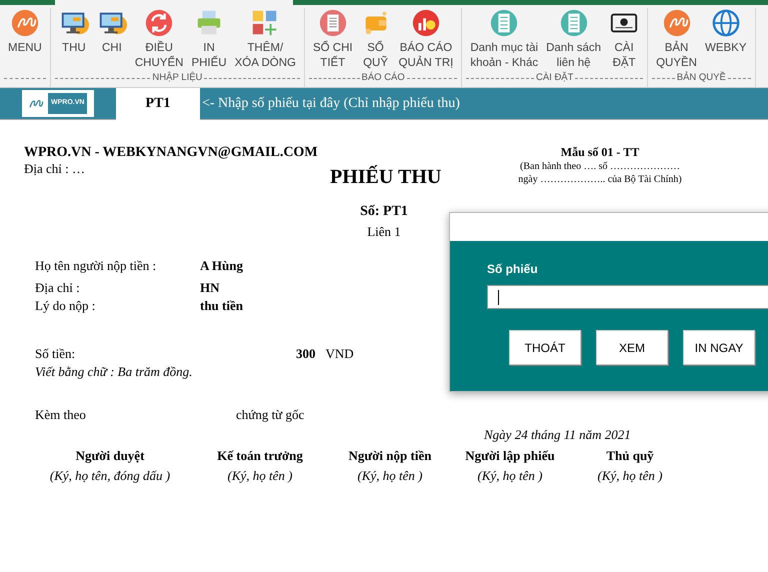 Image resolution: width=768 pixels, height=572 pixels. What do you see at coordinates (333, 23) in the screenshot?
I see `document-icon` at bounding box center [333, 23].